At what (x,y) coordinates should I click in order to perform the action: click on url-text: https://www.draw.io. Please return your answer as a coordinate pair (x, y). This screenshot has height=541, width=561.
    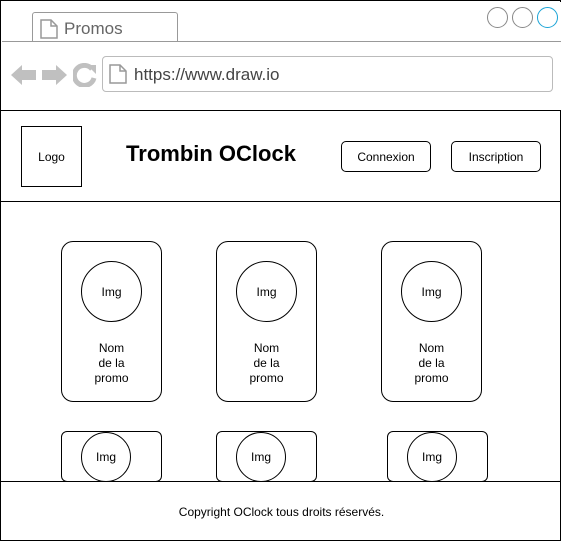
    Looking at the image, I should click on (207, 74).